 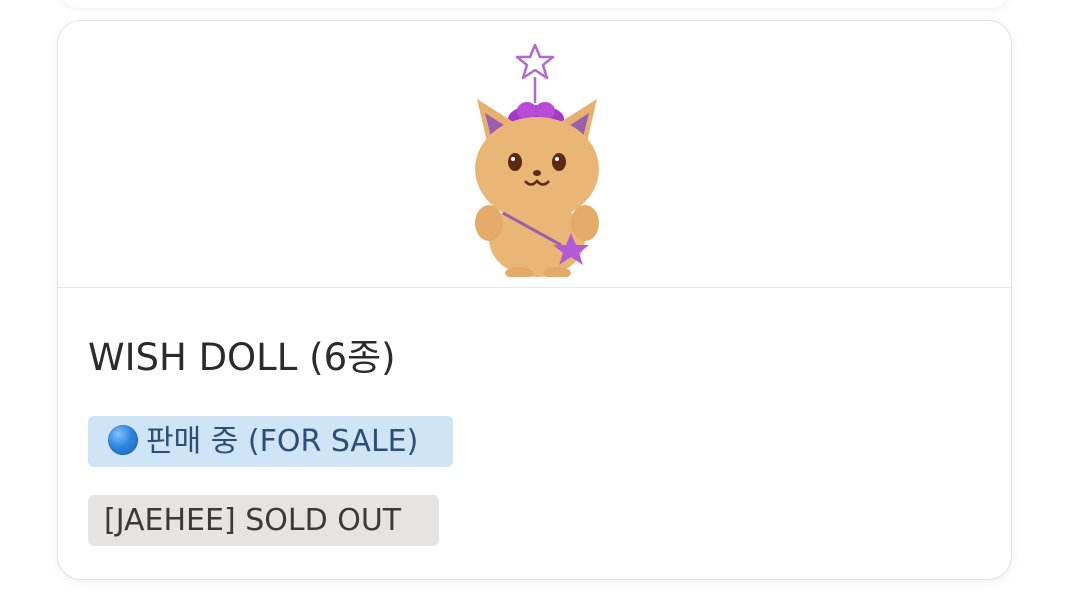 I want to click on previous-card-edge, so click(x=534, y=4).